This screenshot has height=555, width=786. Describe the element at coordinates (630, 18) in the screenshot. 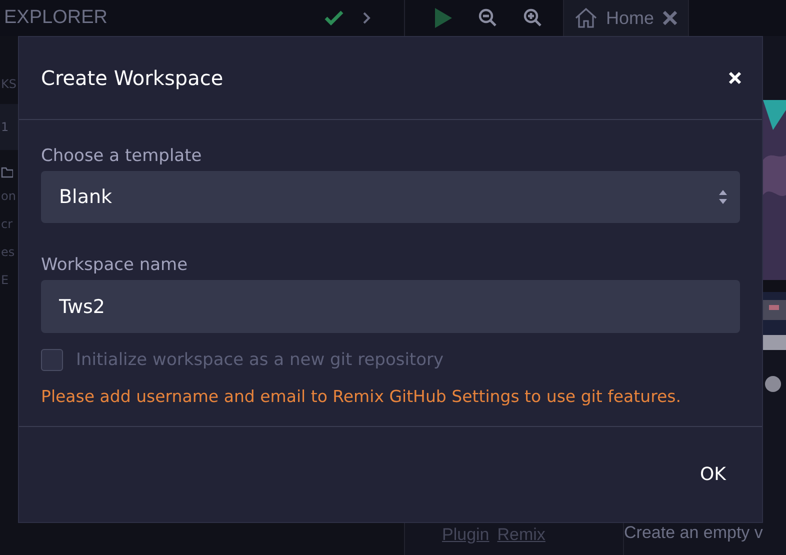

I see `tab-label: Home` at that location.